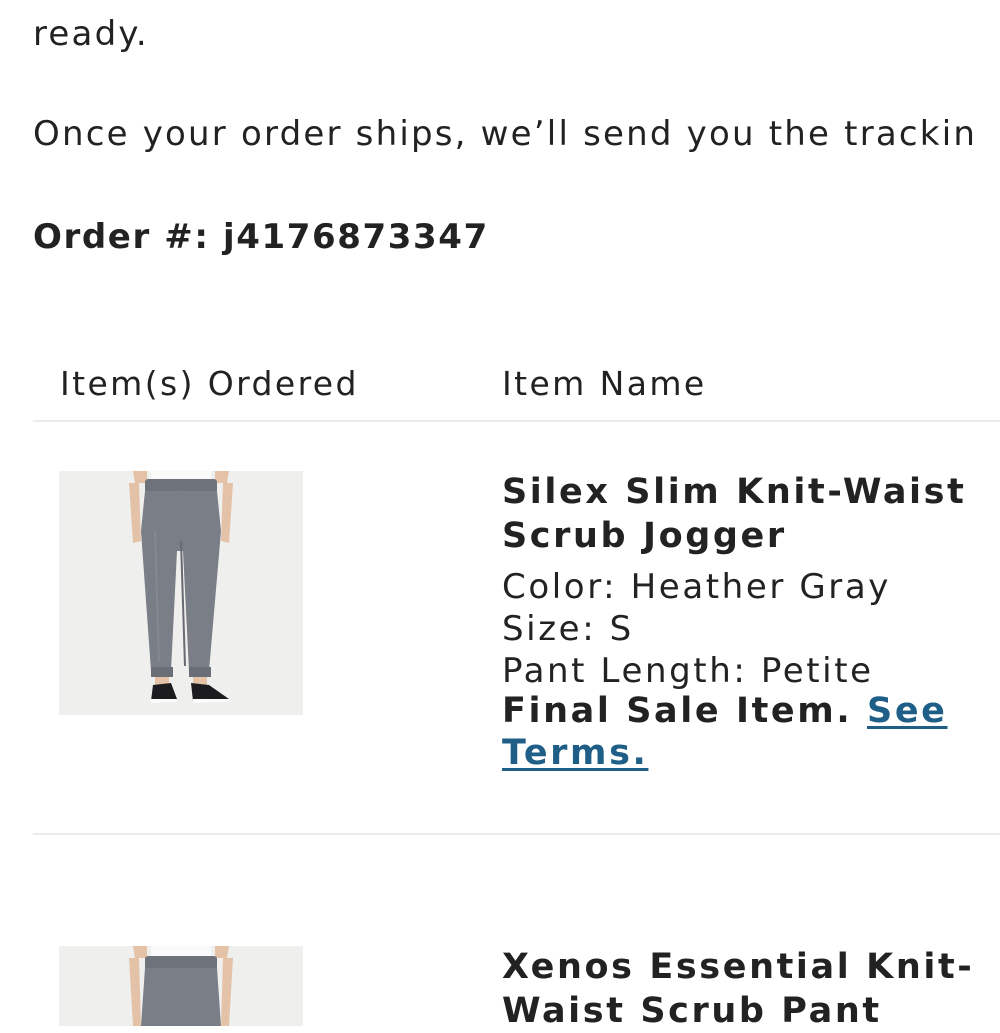 This screenshot has height=1033, width=1000. I want to click on terms-link: Terms., so click(575, 753).